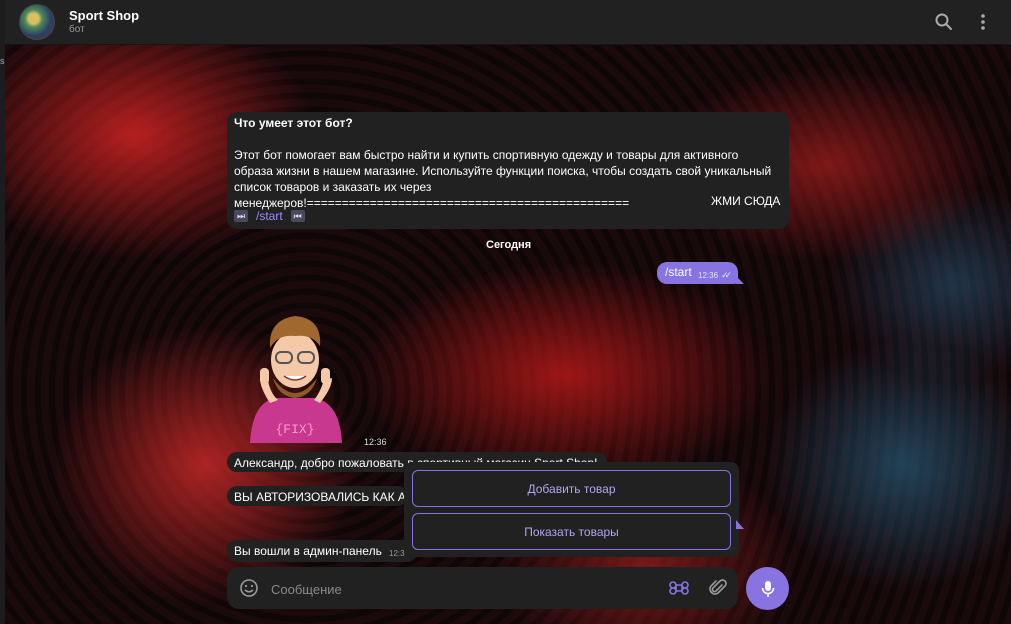 Image resolution: width=1011 pixels, height=624 pixels. I want to click on bot-info-title: Что умеет этот бот?, so click(293, 123).